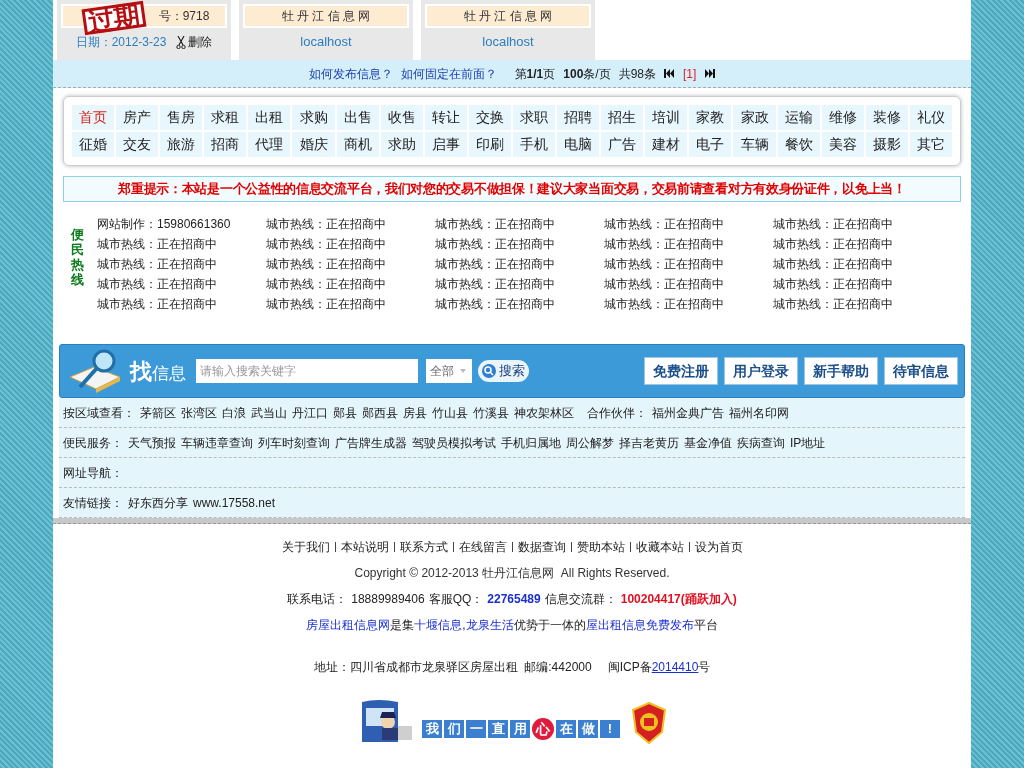  What do you see at coordinates (708, 599) in the screenshot?
I see `join-link: (踊跃加入)` at bounding box center [708, 599].